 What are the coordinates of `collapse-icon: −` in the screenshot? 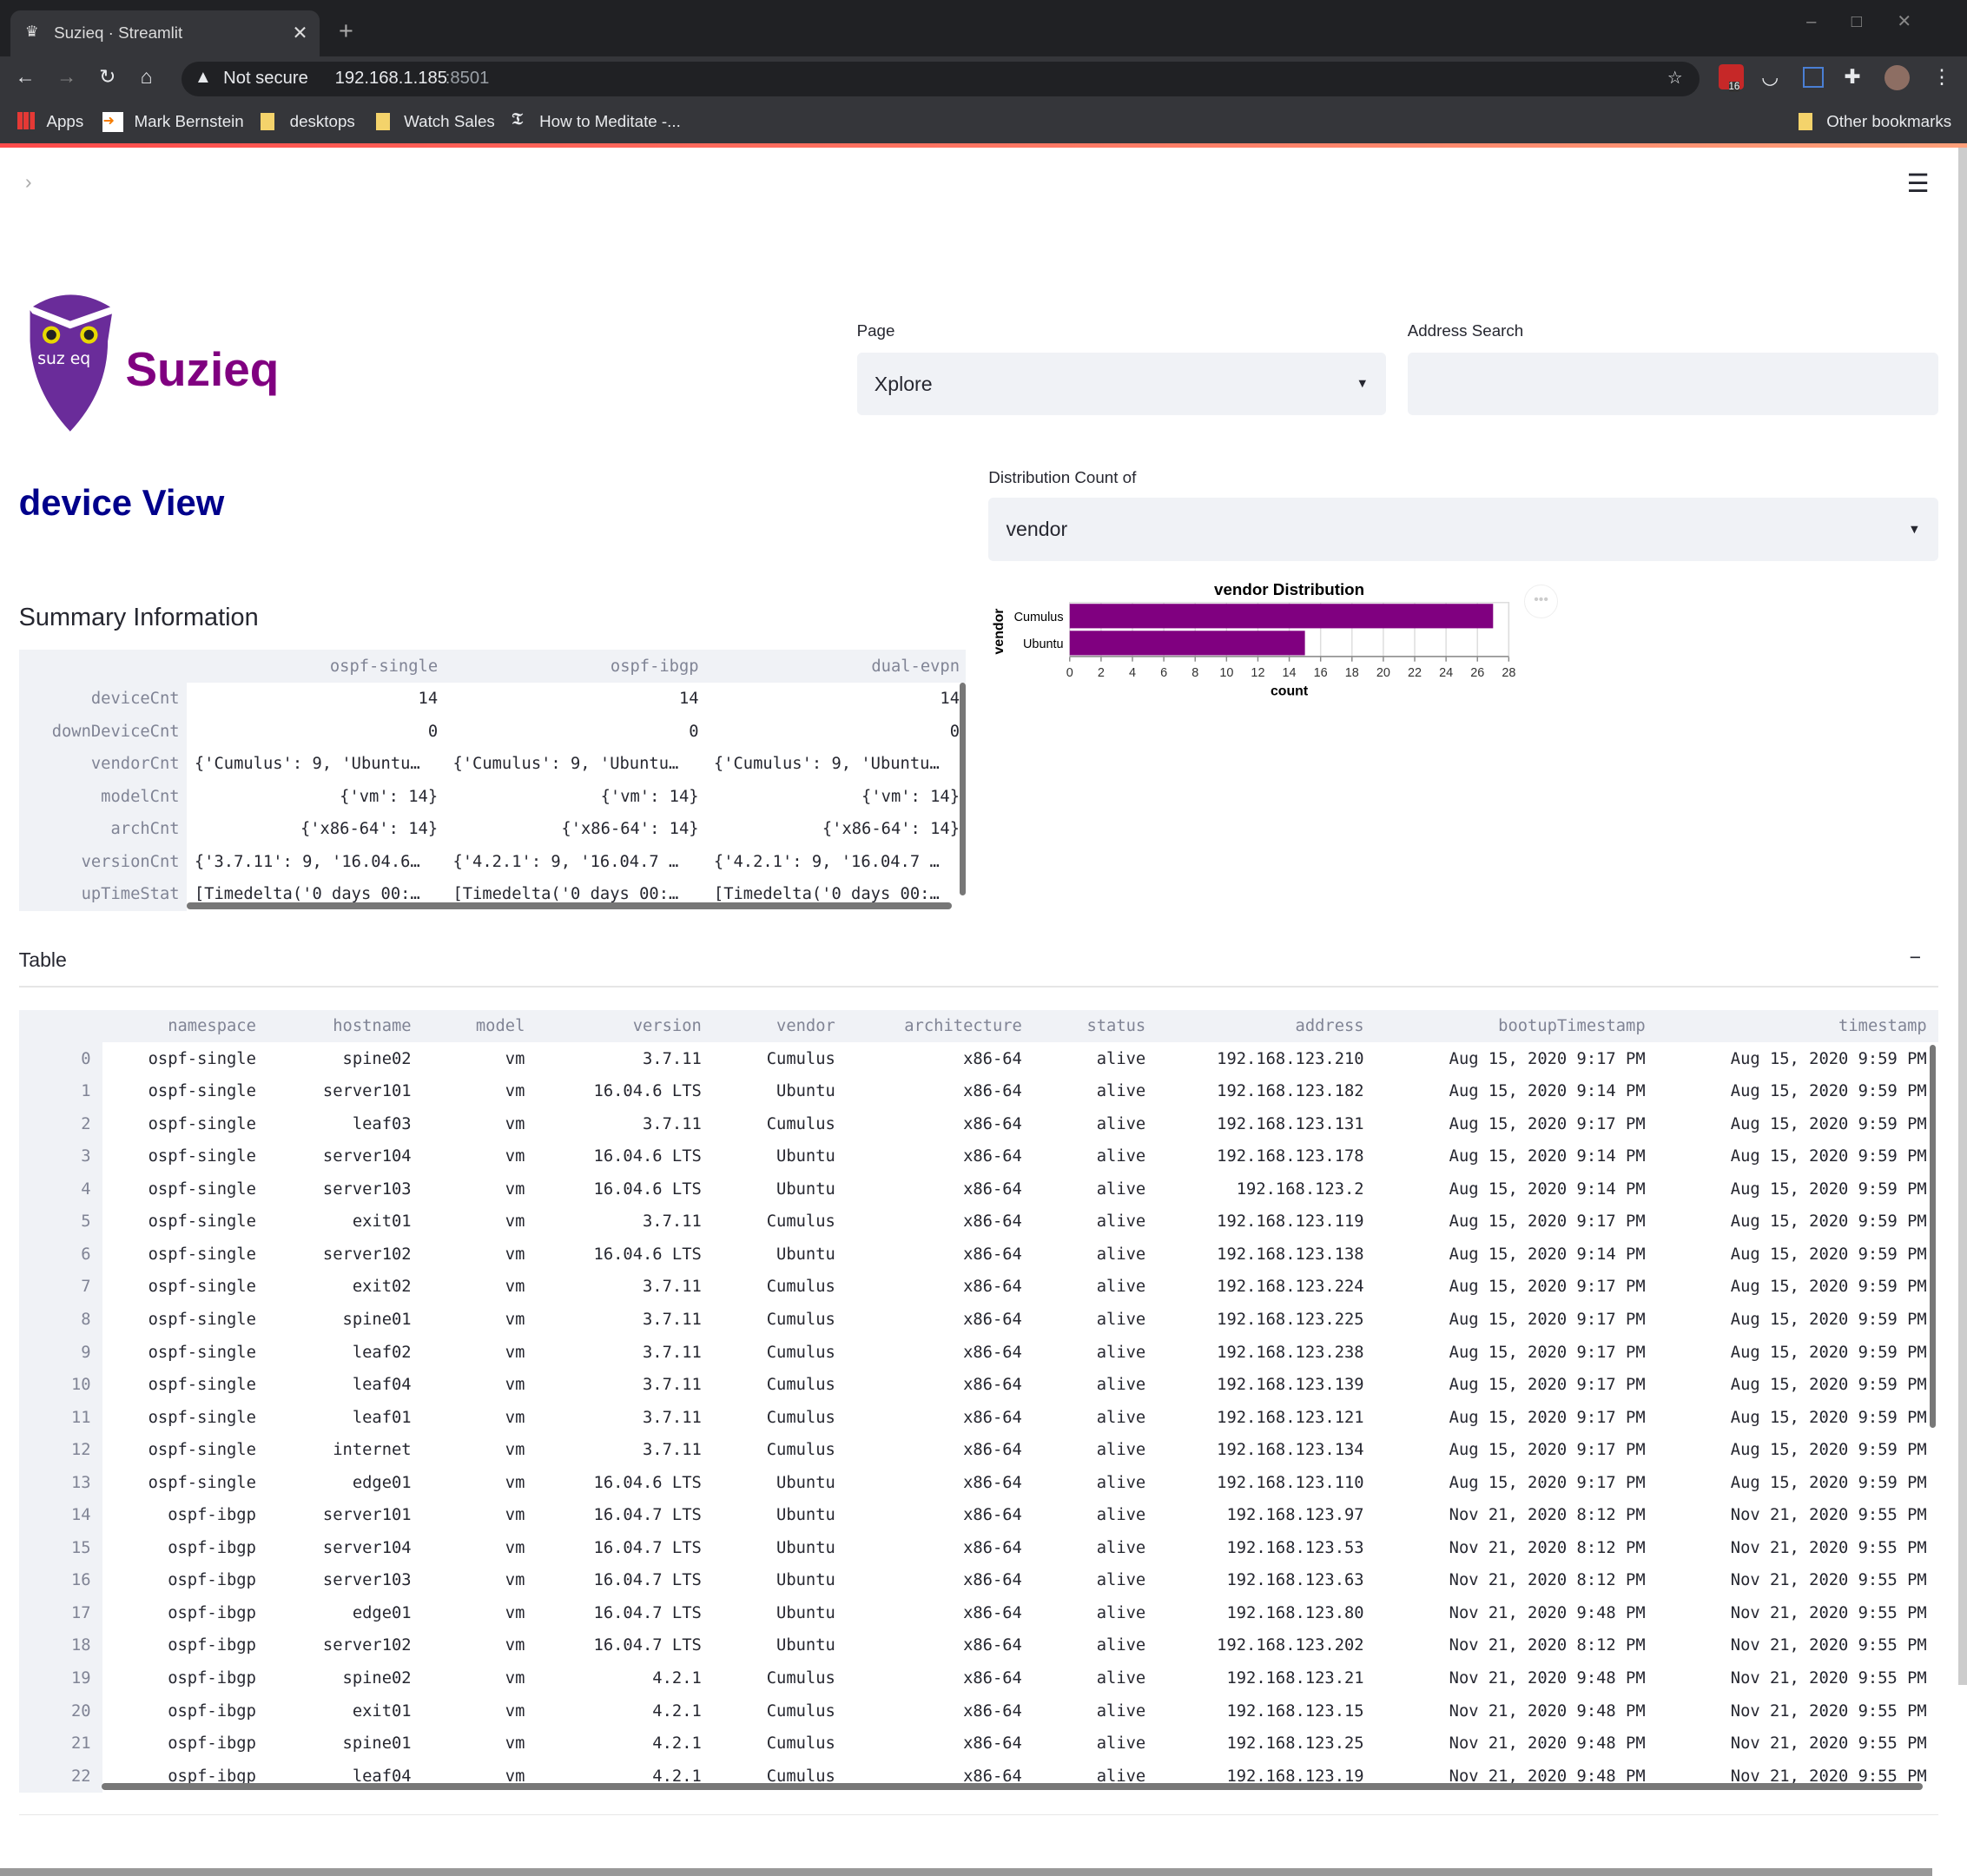 It's located at (1916, 957).